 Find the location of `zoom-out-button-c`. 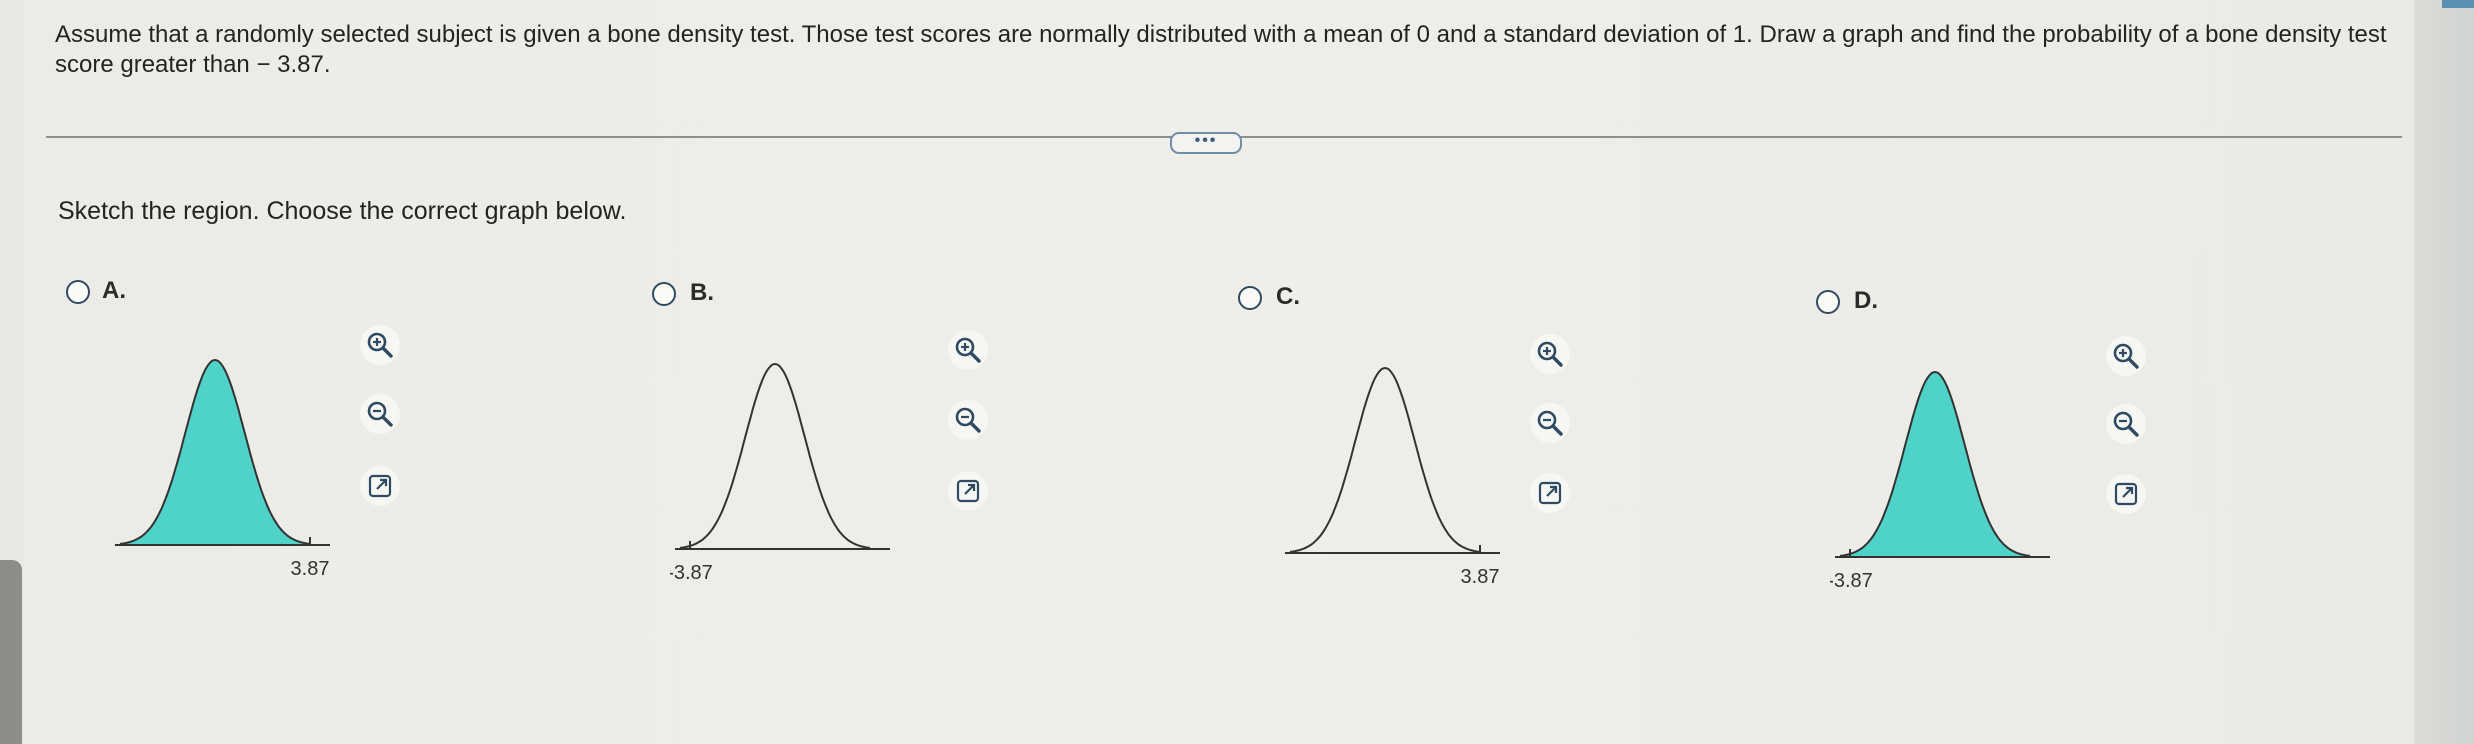

zoom-out-button-c is located at coordinates (1550, 423).